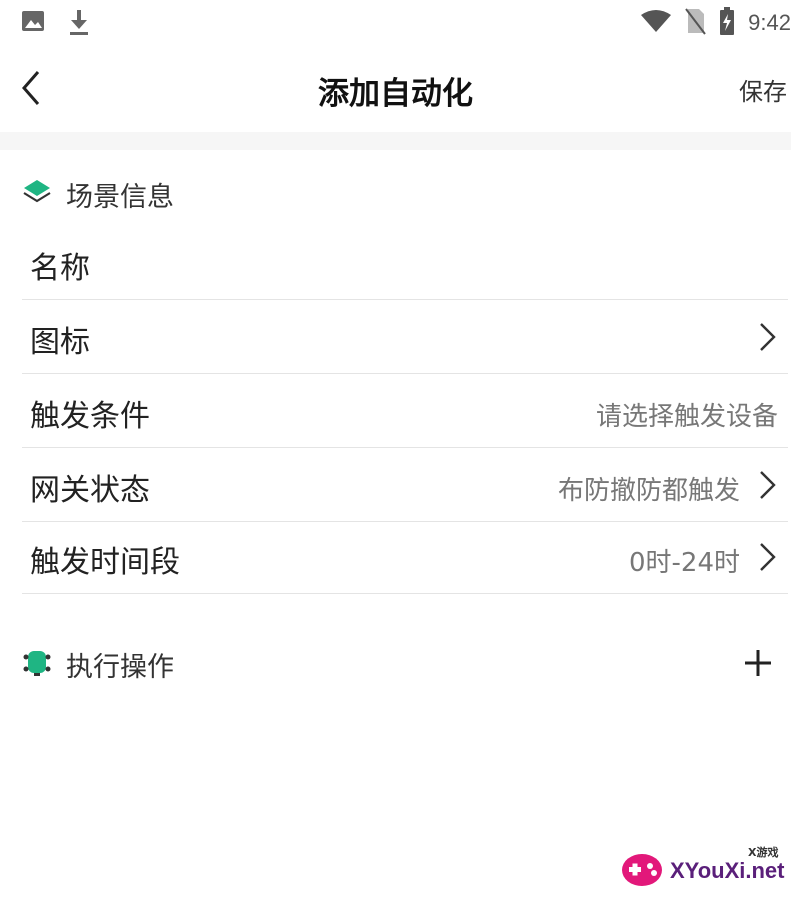  What do you see at coordinates (405, 411) in the screenshot?
I see `trigger-condition-row: 触发条件 请选择触发设备` at bounding box center [405, 411].